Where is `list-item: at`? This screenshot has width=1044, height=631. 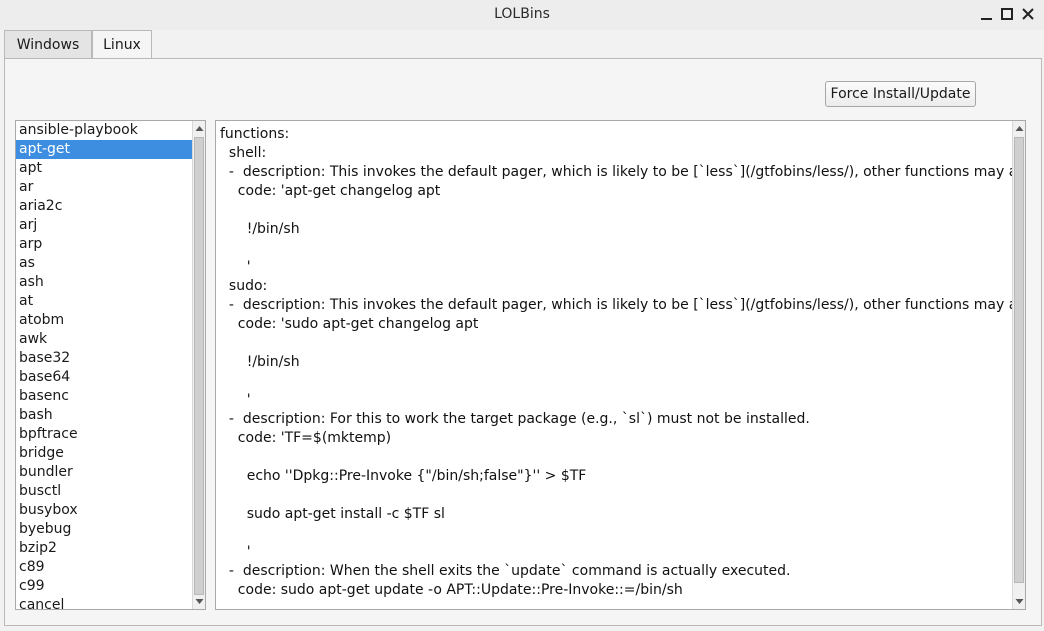
list-item: at is located at coordinates (104, 301).